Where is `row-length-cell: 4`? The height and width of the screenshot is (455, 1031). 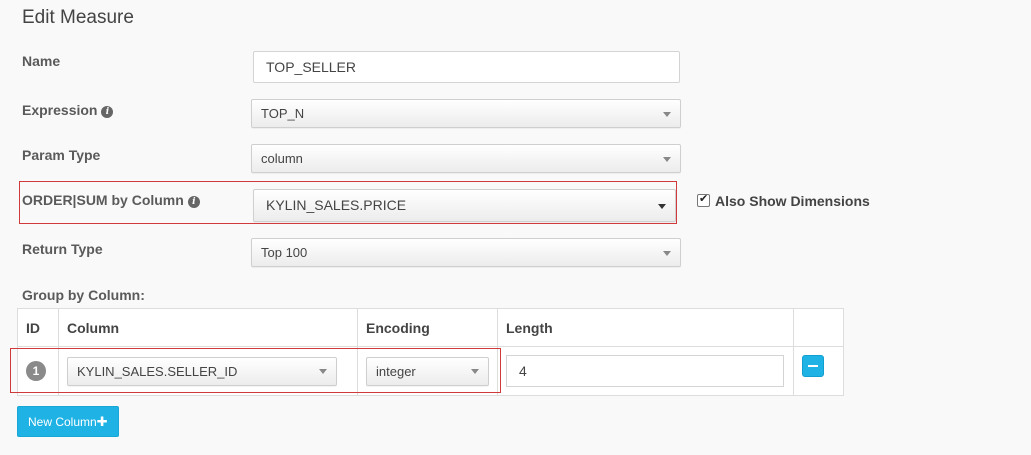 row-length-cell: 4 is located at coordinates (645, 371).